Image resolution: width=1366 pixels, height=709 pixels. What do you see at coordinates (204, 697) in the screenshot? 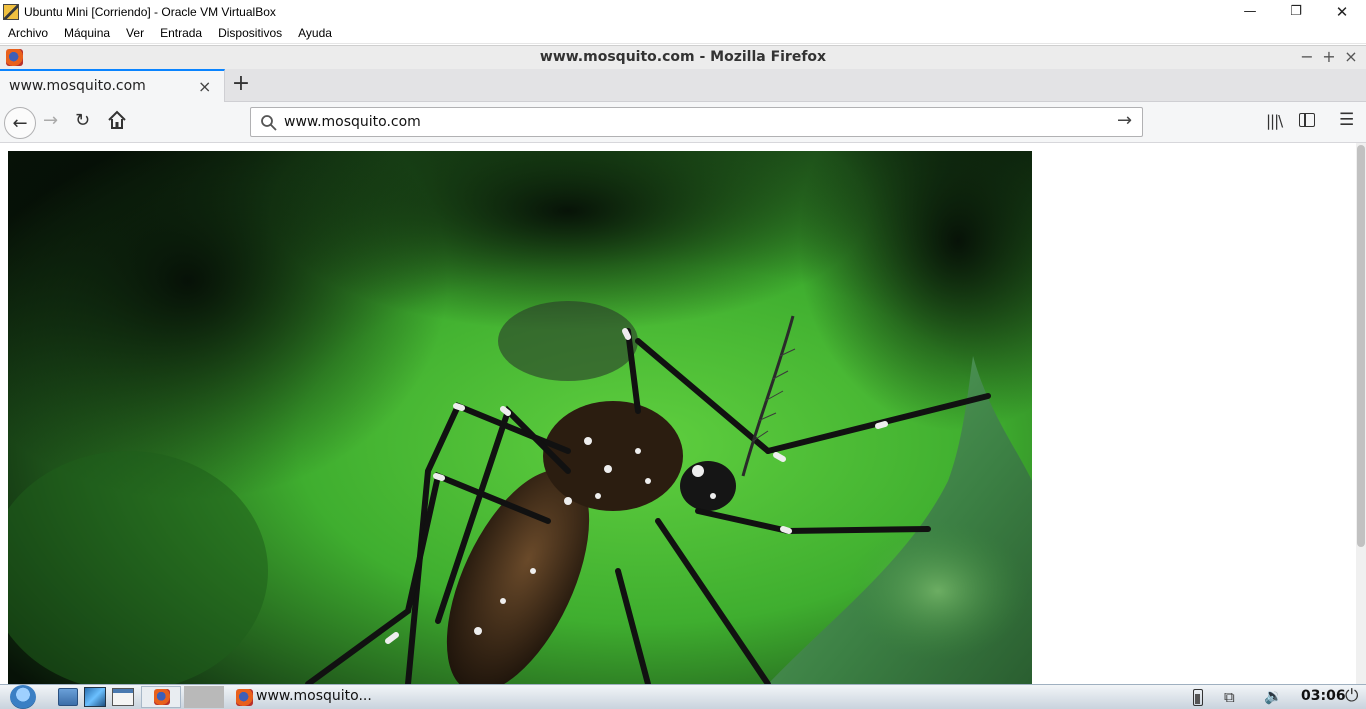
I see `workspace-switcher` at bounding box center [204, 697].